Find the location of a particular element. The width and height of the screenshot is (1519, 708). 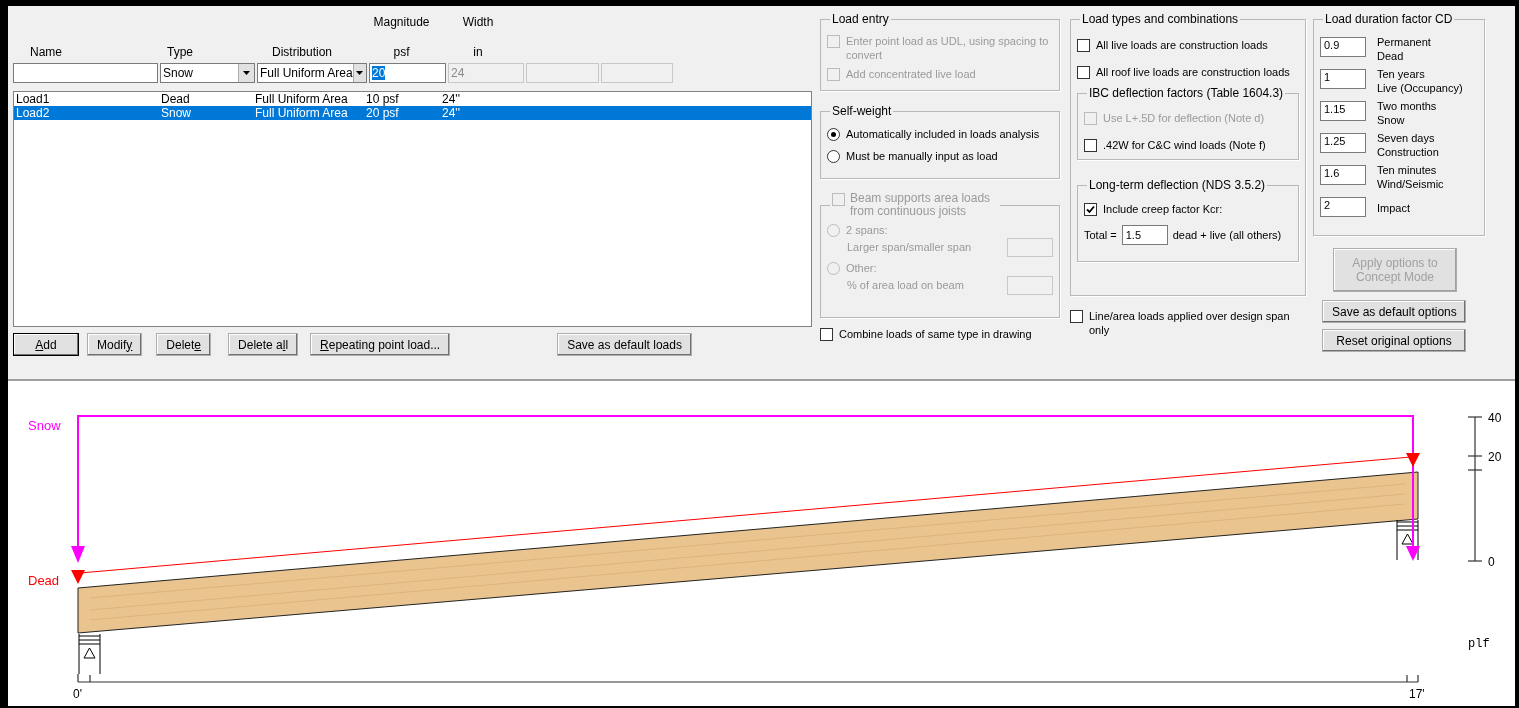

checkbox-label: Line/area loads applied over design span only is located at coordinates (1190, 323).